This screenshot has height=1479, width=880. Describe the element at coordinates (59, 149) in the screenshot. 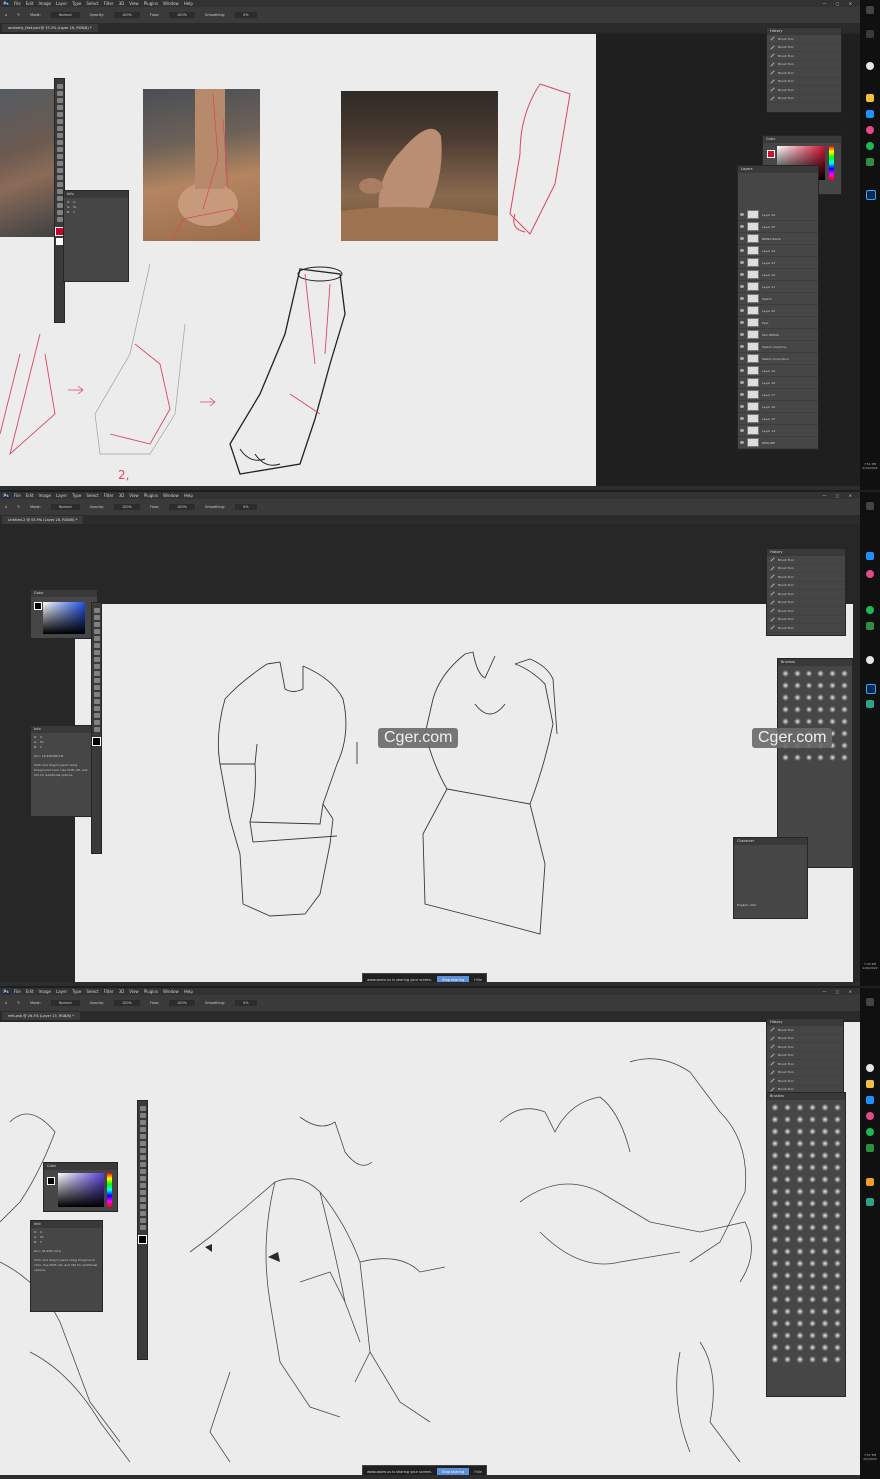

I see `history-brush-icon` at that location.